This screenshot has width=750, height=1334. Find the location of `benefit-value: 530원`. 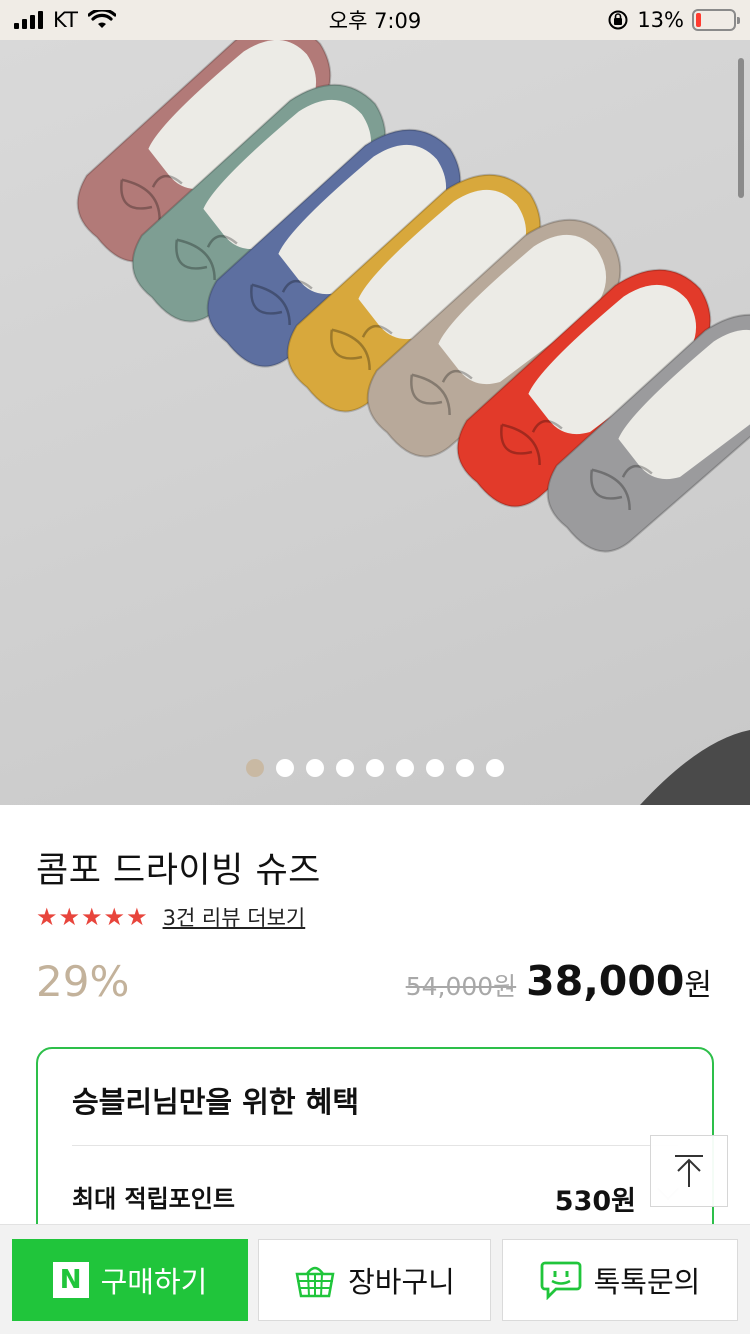

benefit-value: 530원 is located at coordinates (595, 1201).